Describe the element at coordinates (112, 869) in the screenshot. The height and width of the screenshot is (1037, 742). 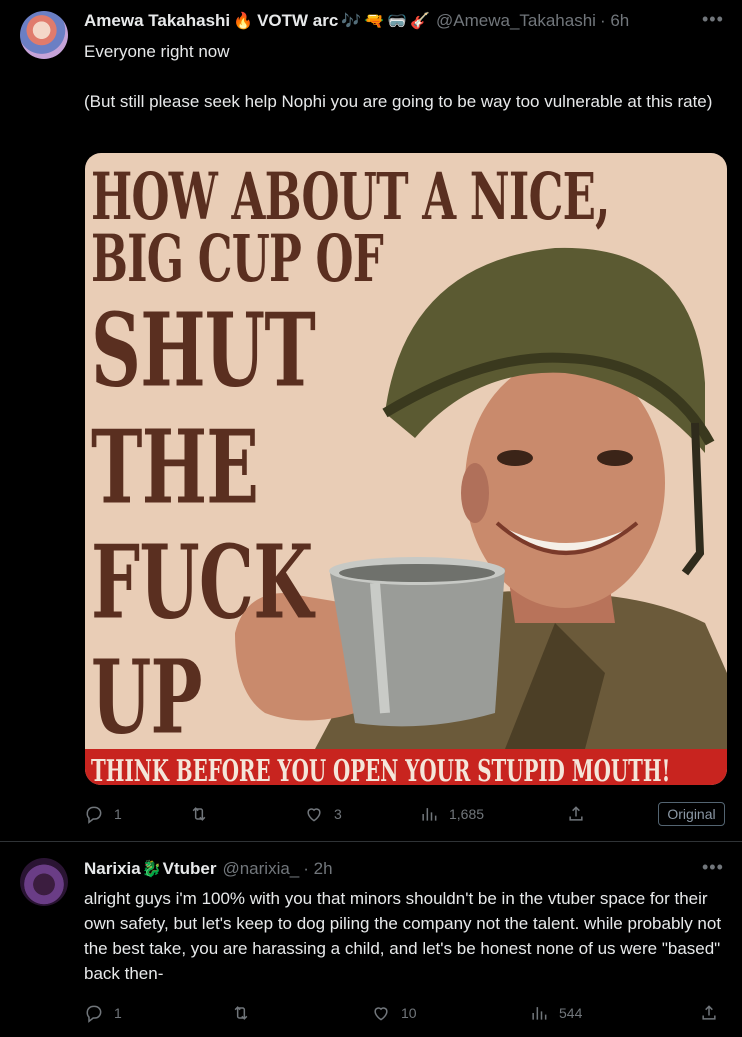
I see `author-name: Narixia` at that location.